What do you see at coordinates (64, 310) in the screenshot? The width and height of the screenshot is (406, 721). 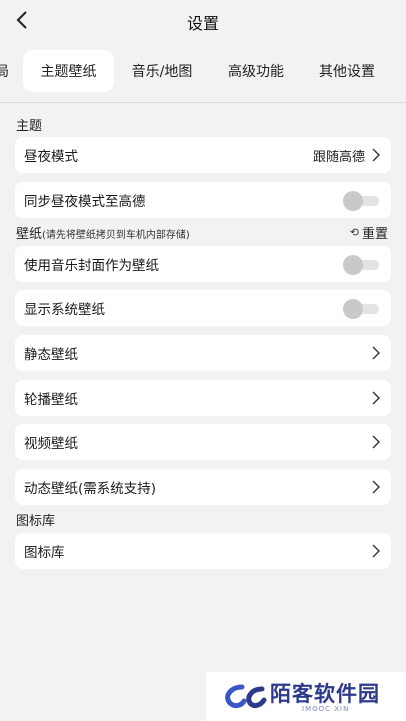 I see `system-wallpaper-label: 显示系统壁纸` at bounding box center [64, 310].